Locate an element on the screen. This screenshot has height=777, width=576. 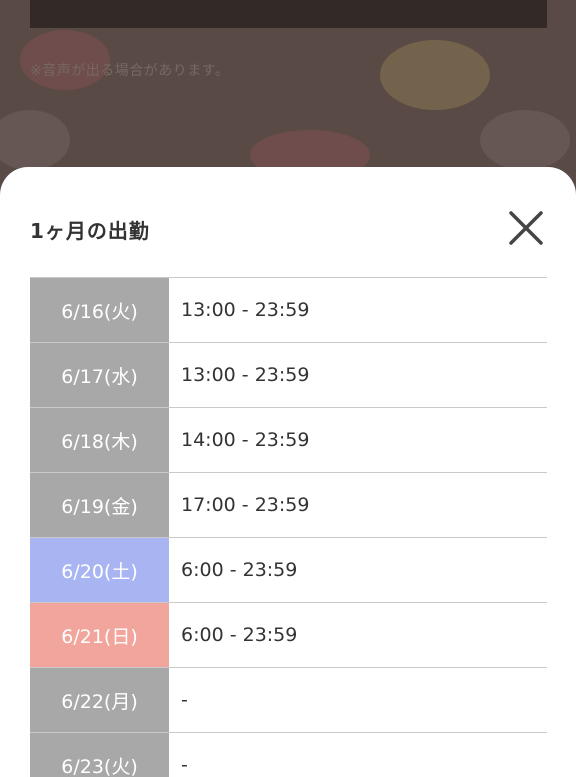
schedule-row: 6/22(月) - is located at coordinates (288, 700).